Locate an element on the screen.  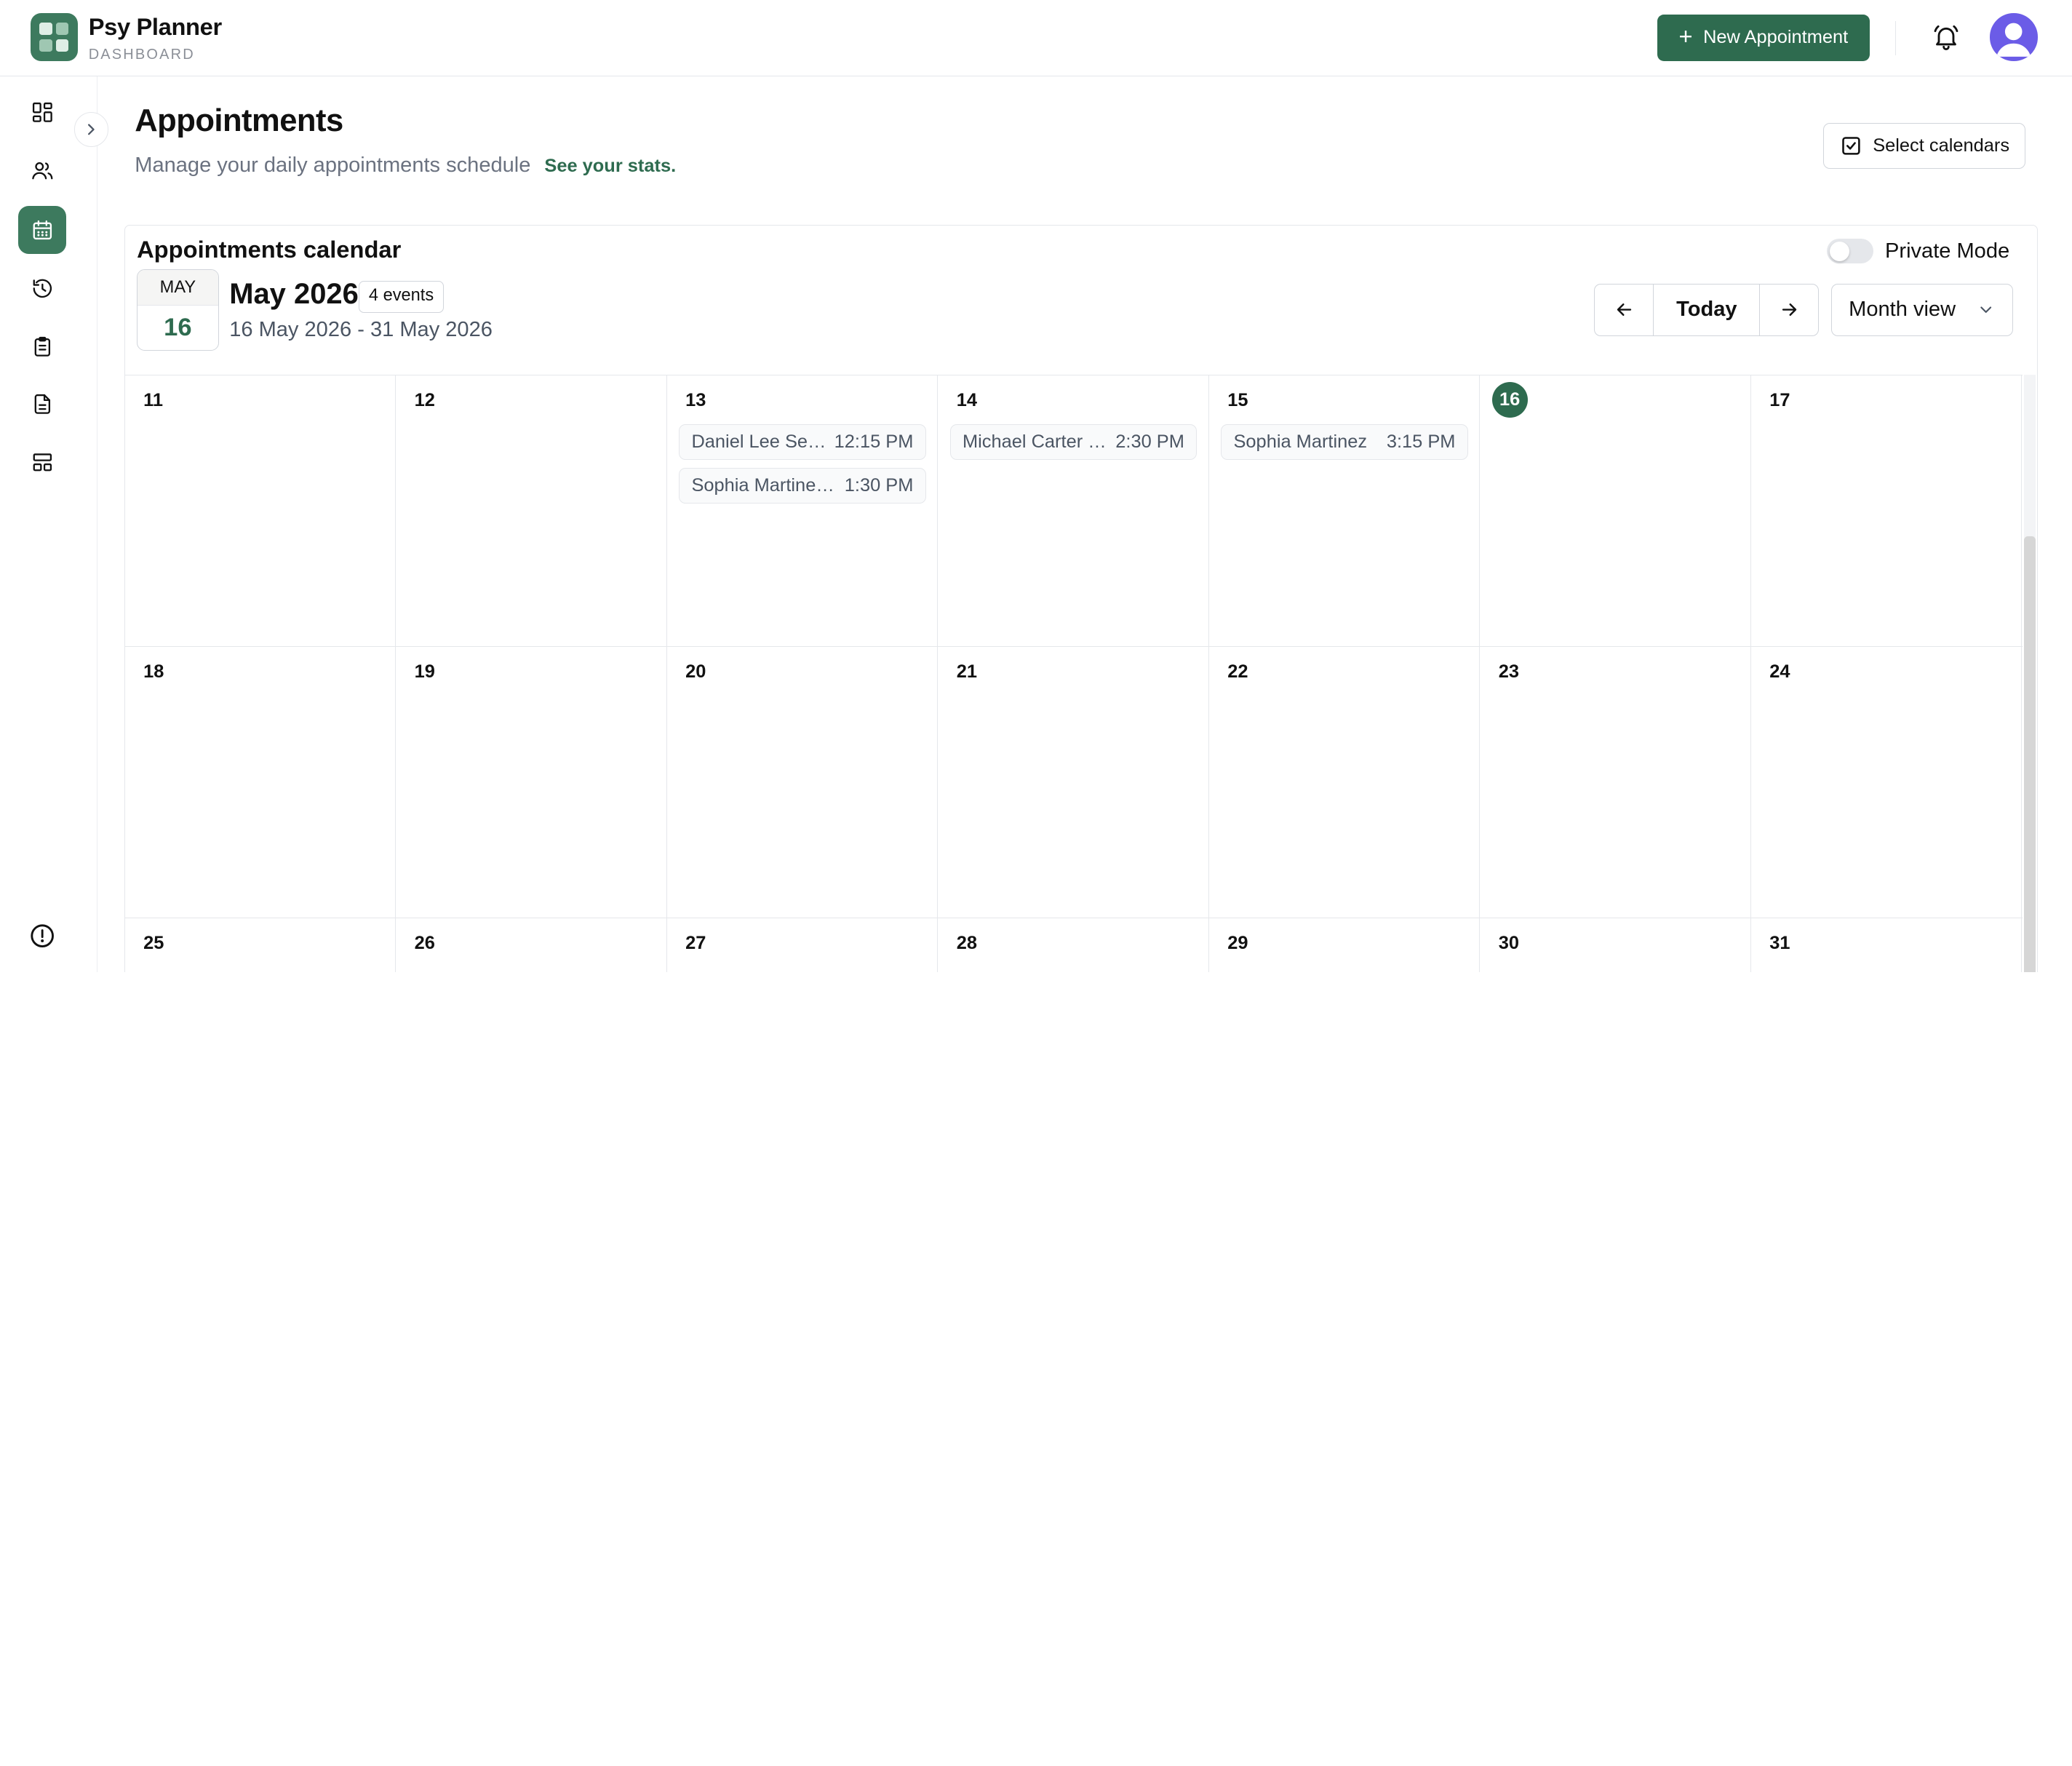
scrollbar-thumb is located at coordinates (2029, 754).